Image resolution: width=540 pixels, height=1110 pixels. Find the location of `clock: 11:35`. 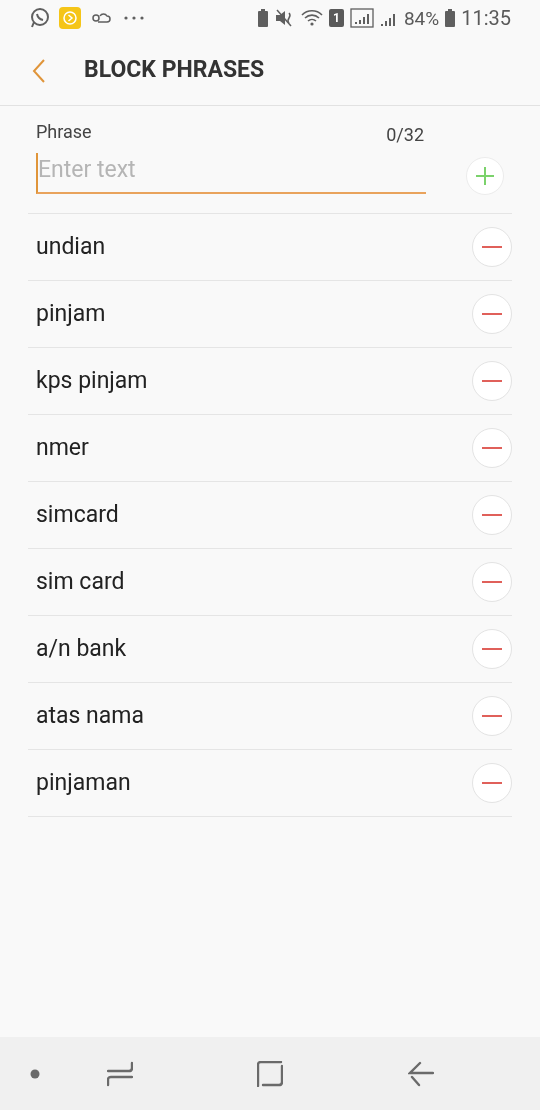

clock: 11:35 is located at coordinates (486, 18).